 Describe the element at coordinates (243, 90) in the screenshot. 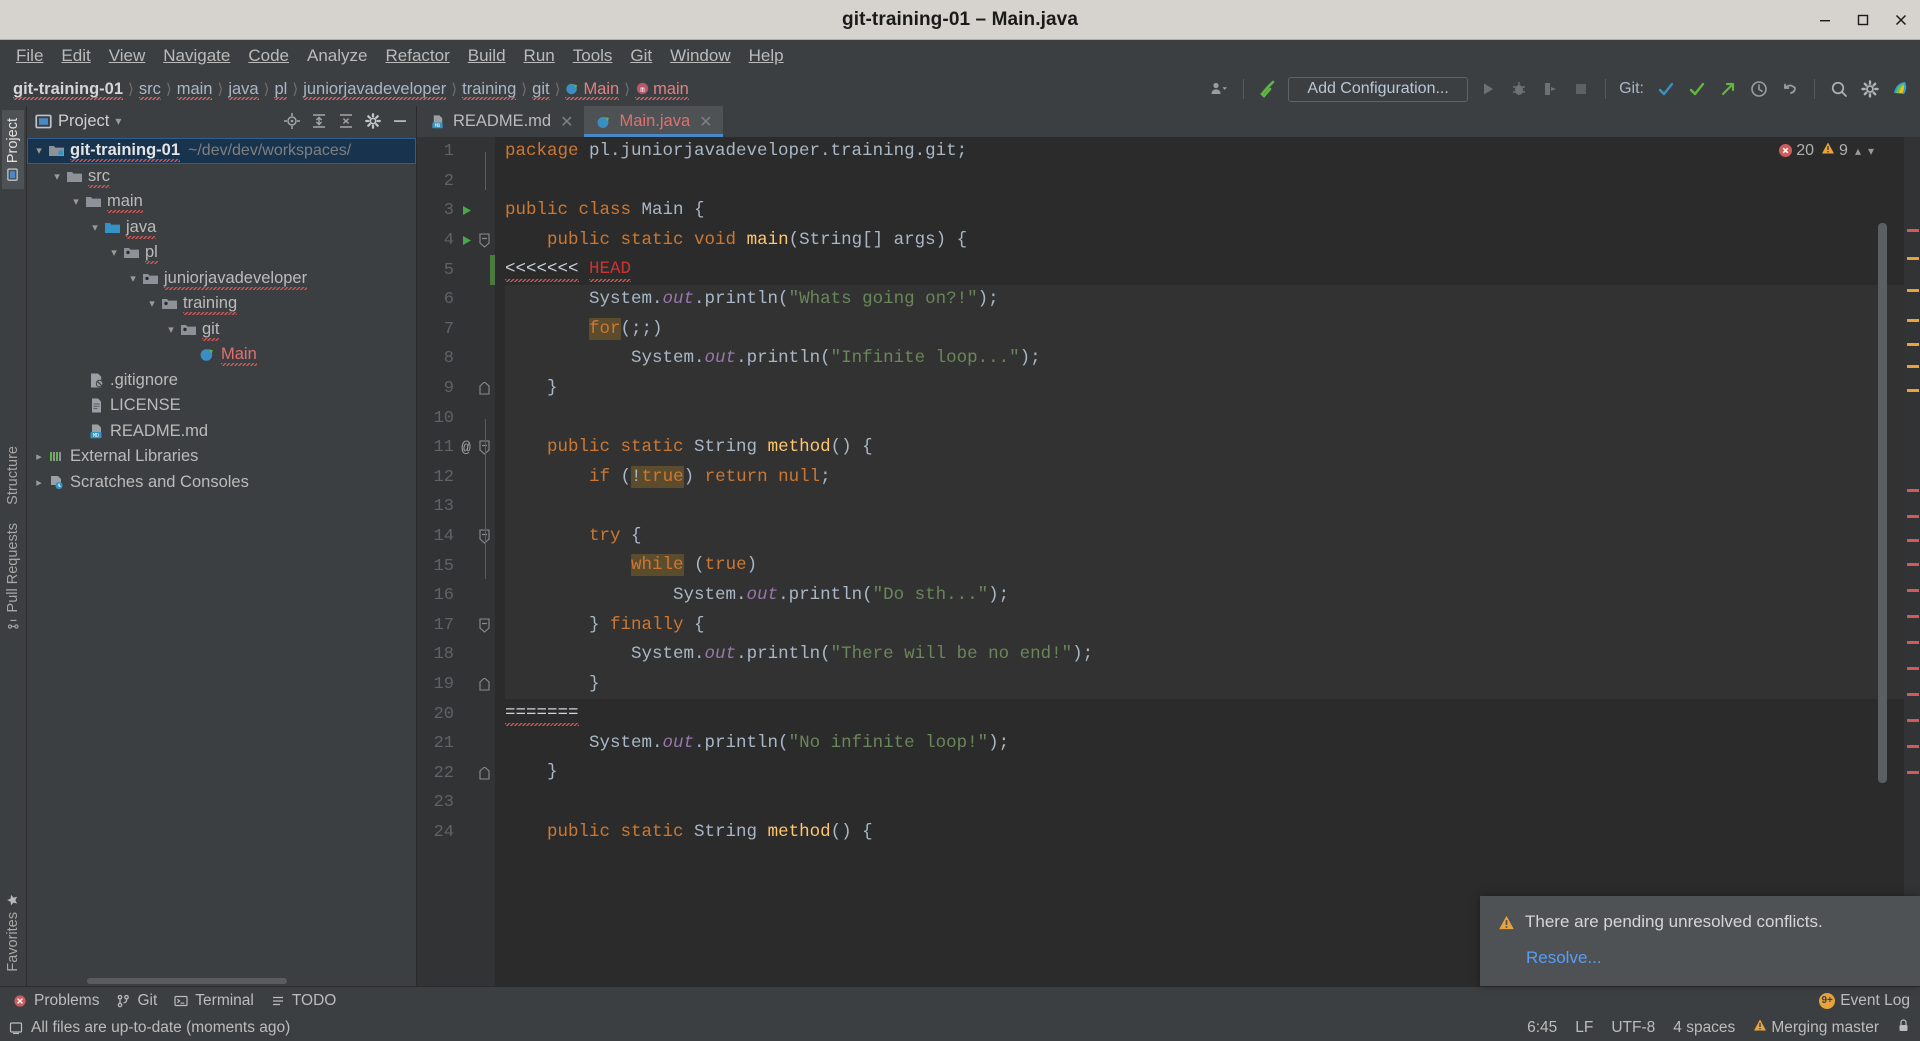

I see `breadcrumb-item-java: java` at that location.